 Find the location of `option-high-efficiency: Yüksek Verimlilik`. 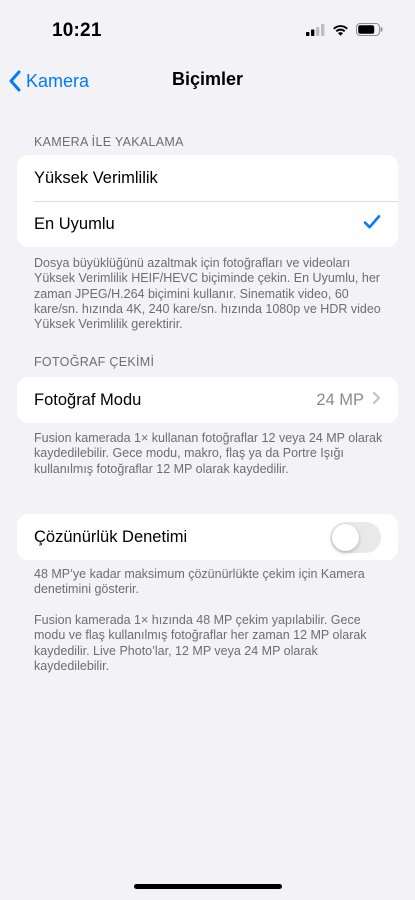

option-high-efficiency: Yüksek Verimlilik is located at coordinates (207, 178).